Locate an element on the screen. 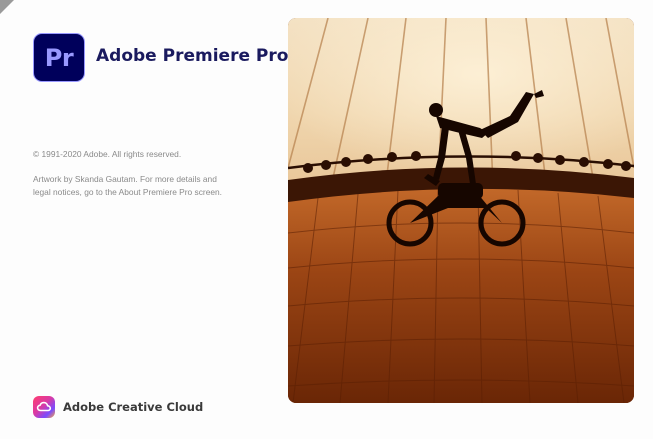  brand-label: Adobe Creative Cloud is located at coordinates (133, 407).